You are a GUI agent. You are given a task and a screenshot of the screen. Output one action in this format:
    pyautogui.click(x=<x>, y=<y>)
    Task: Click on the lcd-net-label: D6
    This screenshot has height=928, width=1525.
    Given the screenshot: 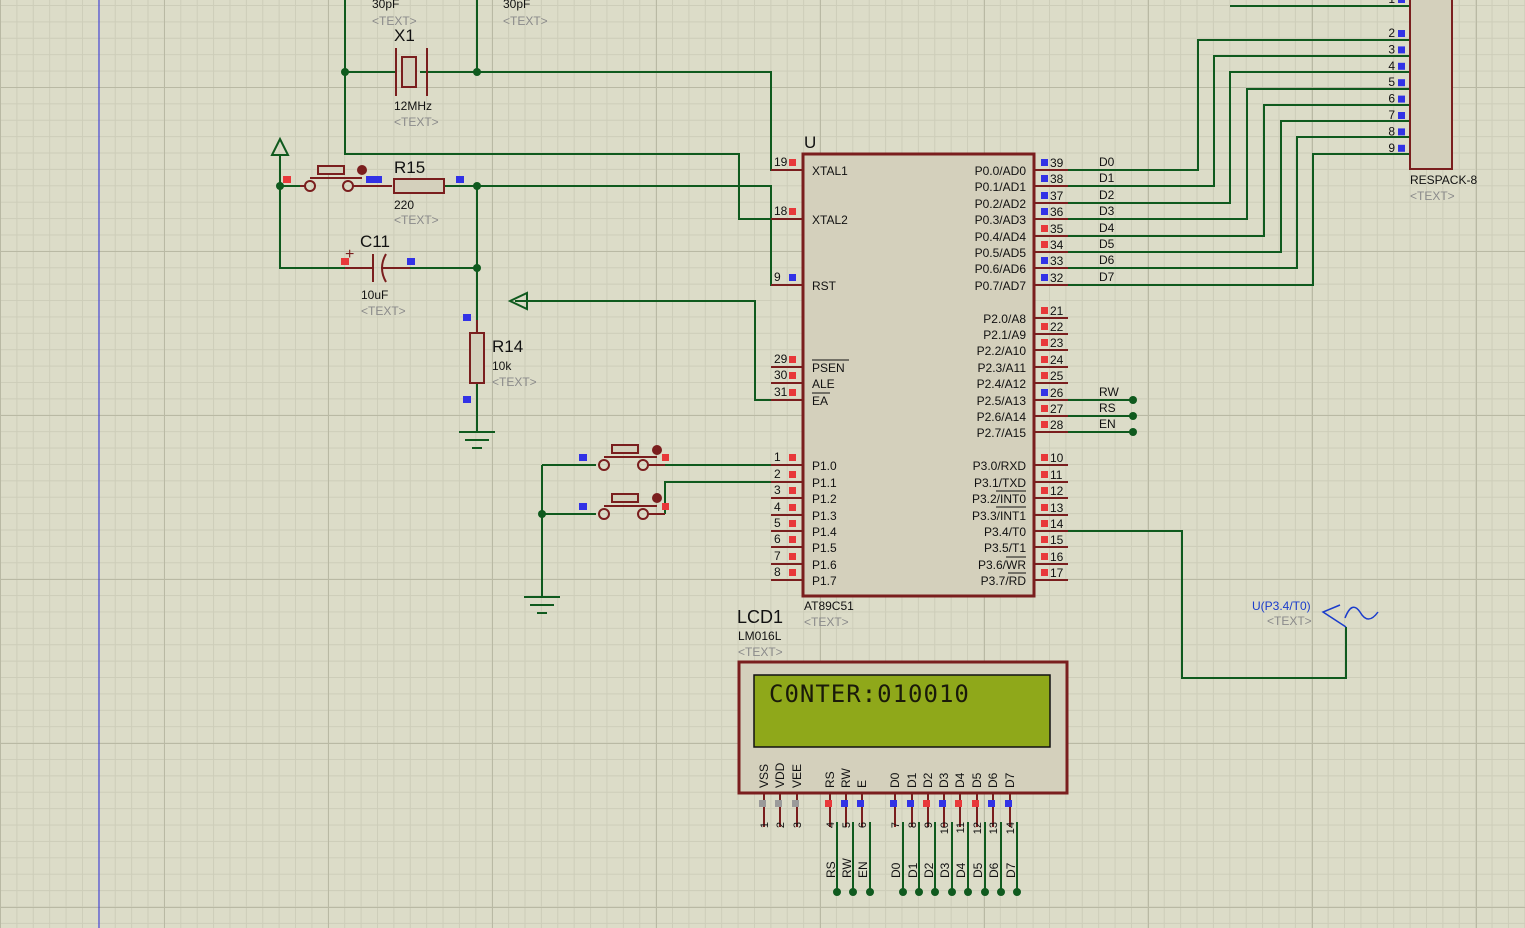 What is the action you would take?
    pyautogui.click(x=994, y=870)
    